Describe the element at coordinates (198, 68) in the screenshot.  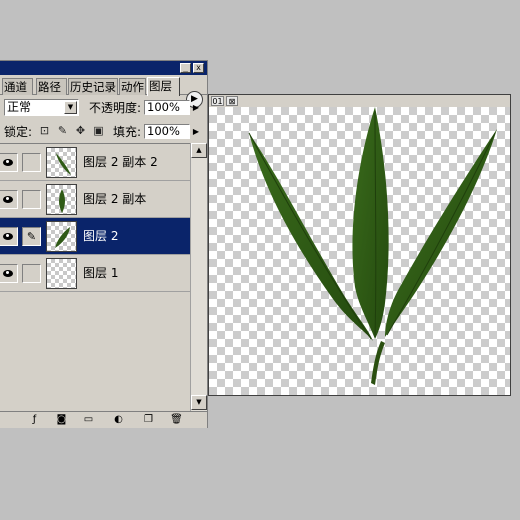
I see `close-button: x` at that location.